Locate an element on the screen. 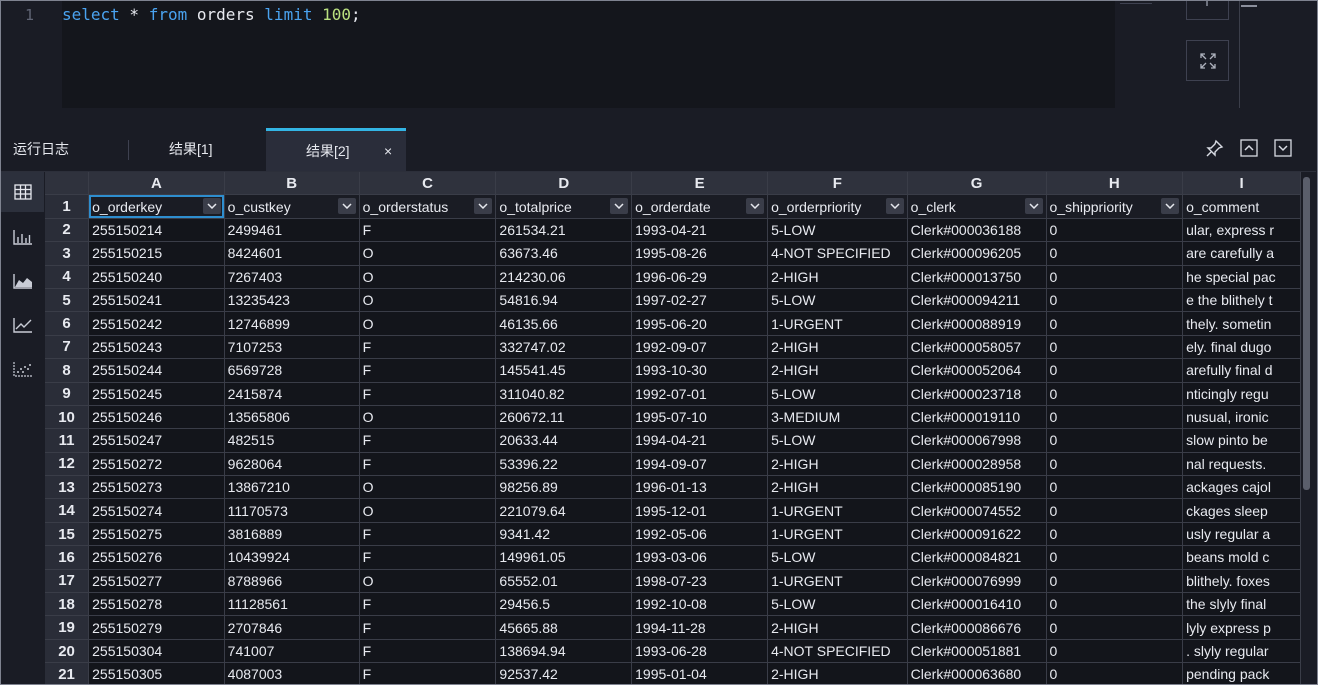 This screenshot has width=1318, height=685. table-cell: 255150247 is located at coordinates (156, 440).